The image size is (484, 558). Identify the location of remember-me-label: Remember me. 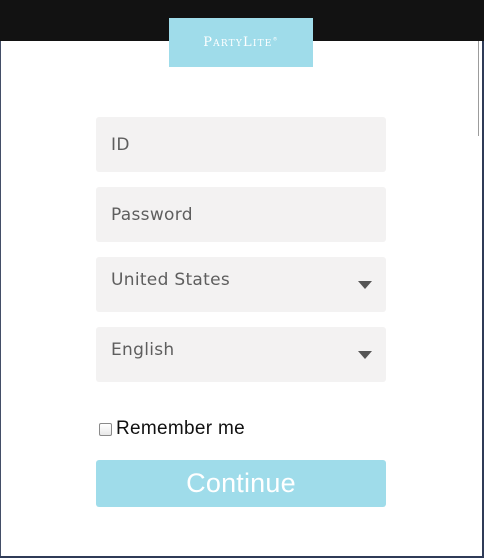
(180, 429).